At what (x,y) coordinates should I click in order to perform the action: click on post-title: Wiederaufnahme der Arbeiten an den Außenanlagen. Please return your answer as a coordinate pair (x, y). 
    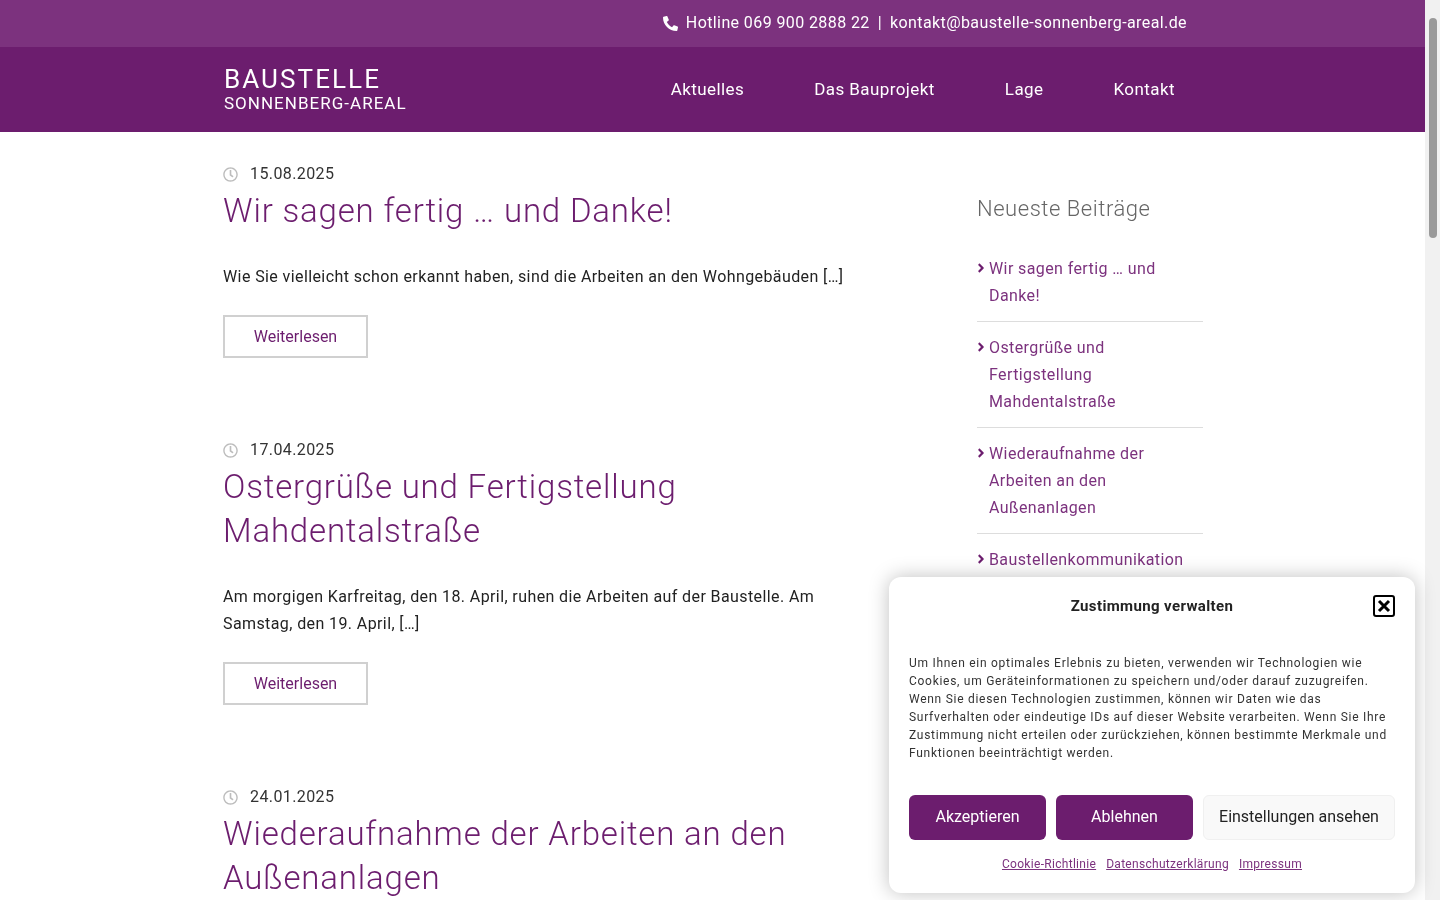
    Looking at the image, I should click on (523, 856).